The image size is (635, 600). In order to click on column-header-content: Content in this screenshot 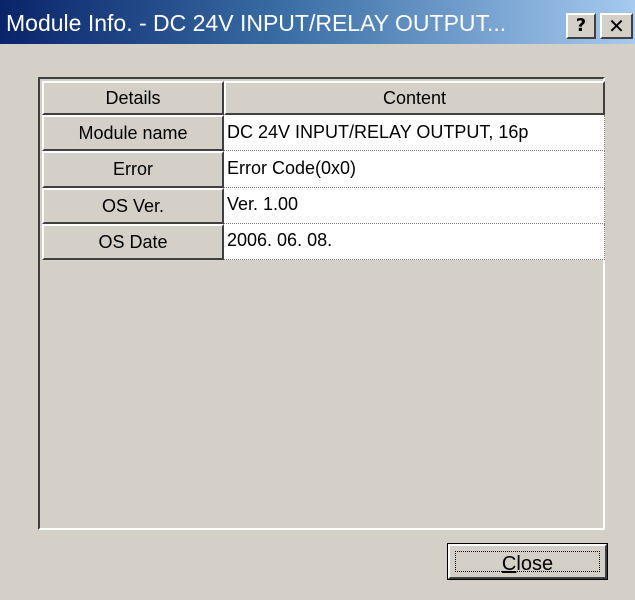, I will do `click(414, 98)`.